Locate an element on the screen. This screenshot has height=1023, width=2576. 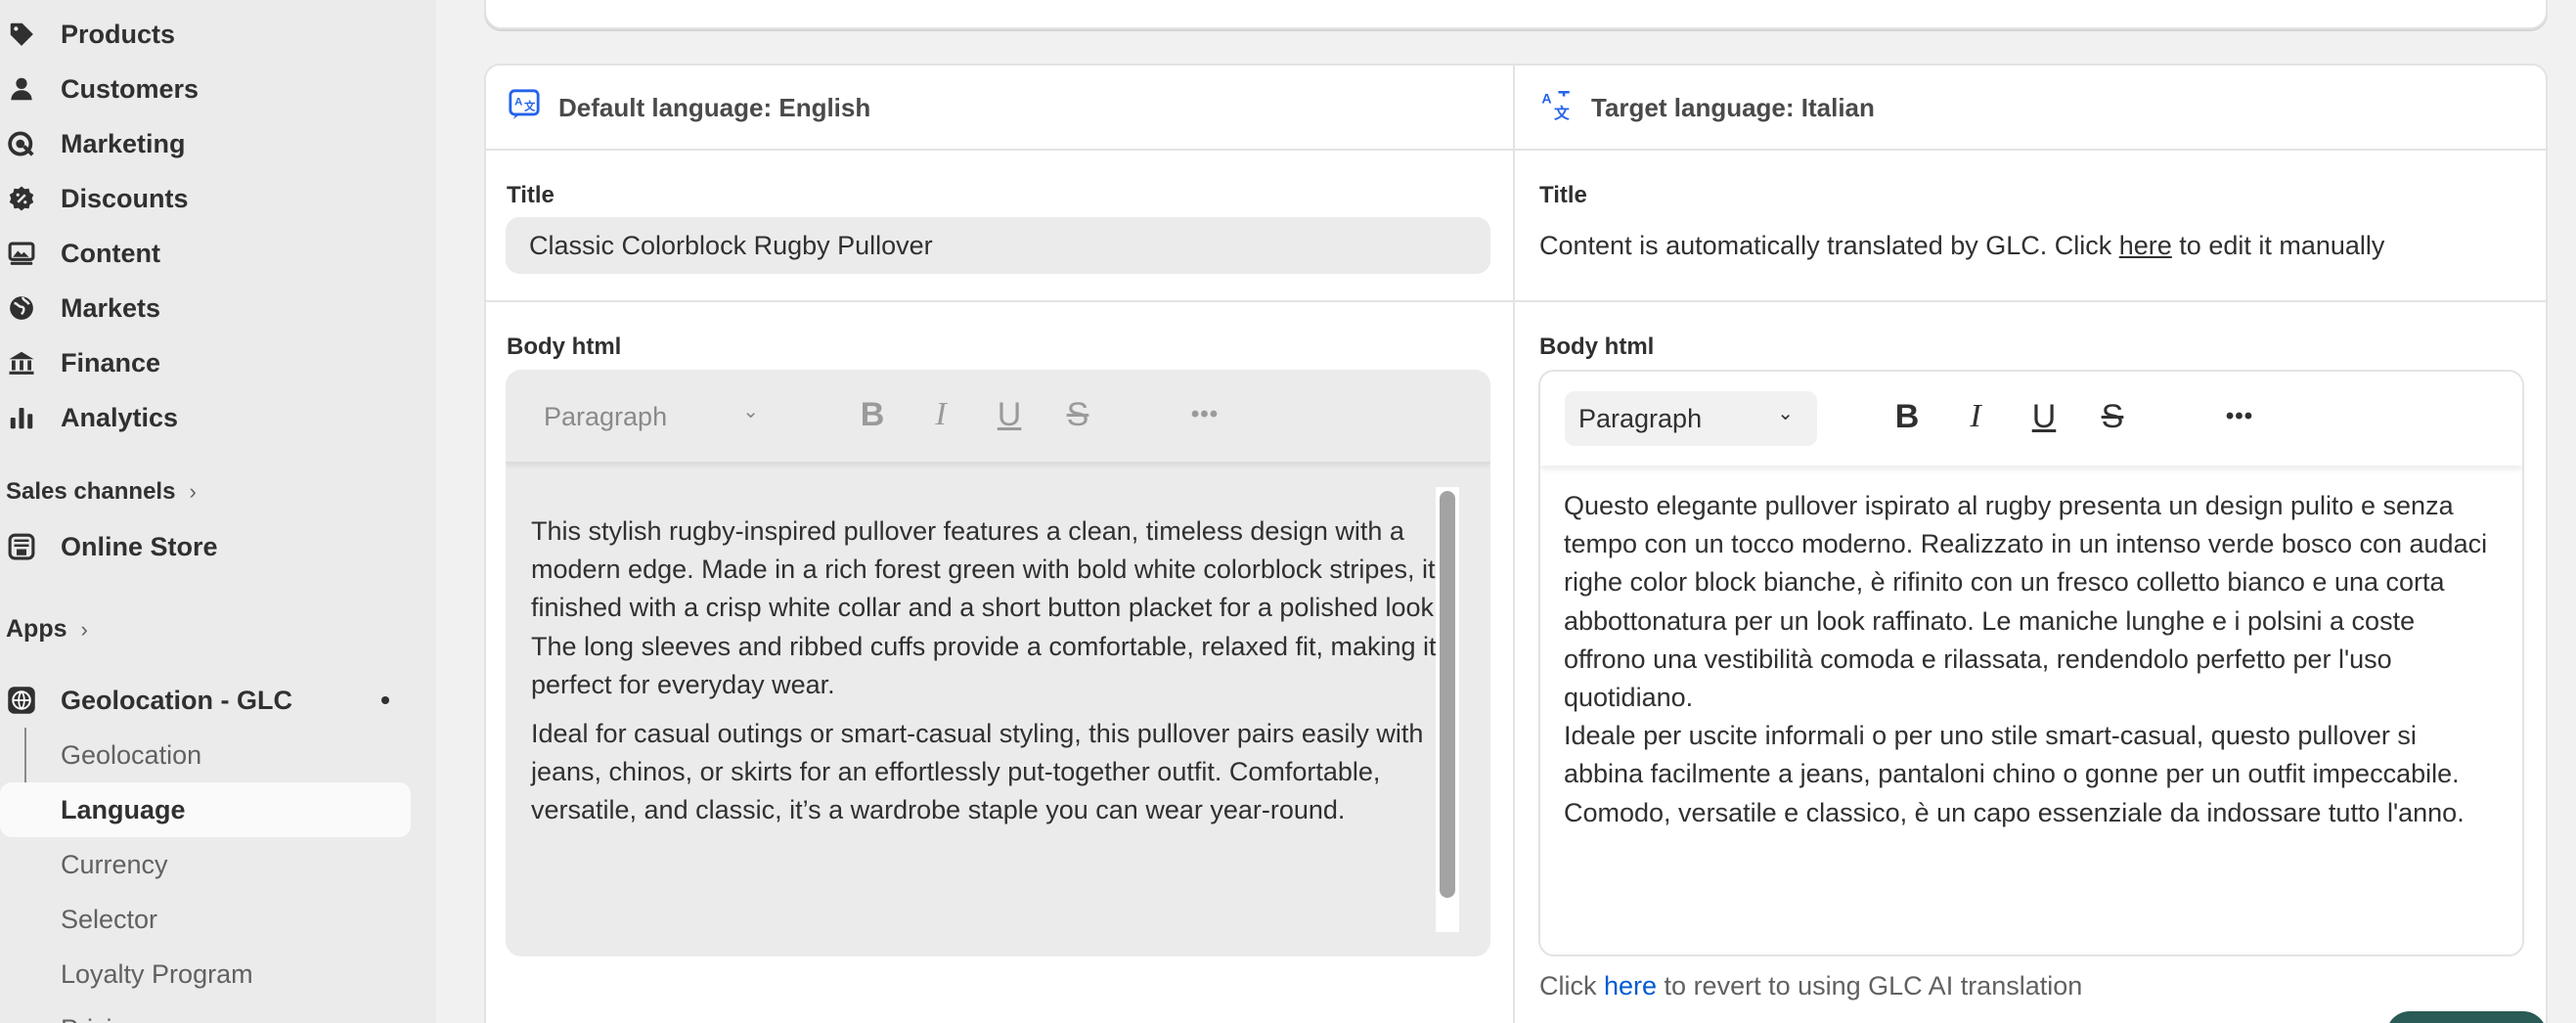
sidebar-subitem-loyalty-program: Loyalty Program is located at coordinates (206, 974).